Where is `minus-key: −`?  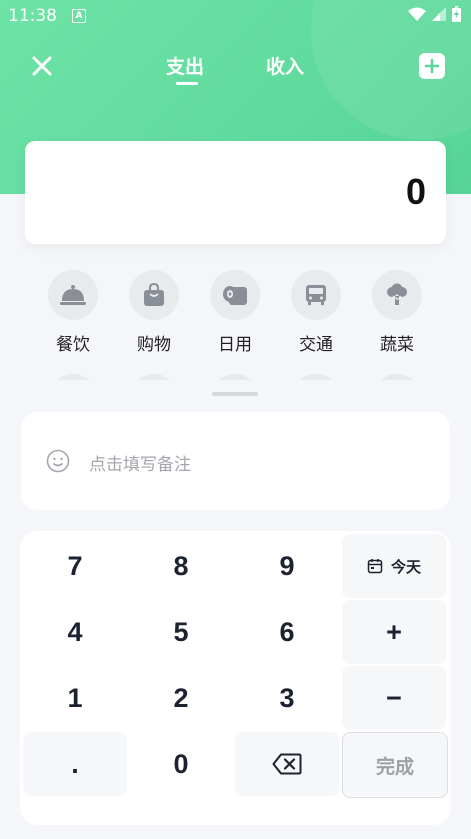 minus-key: − is located at coordinates (394, 698).